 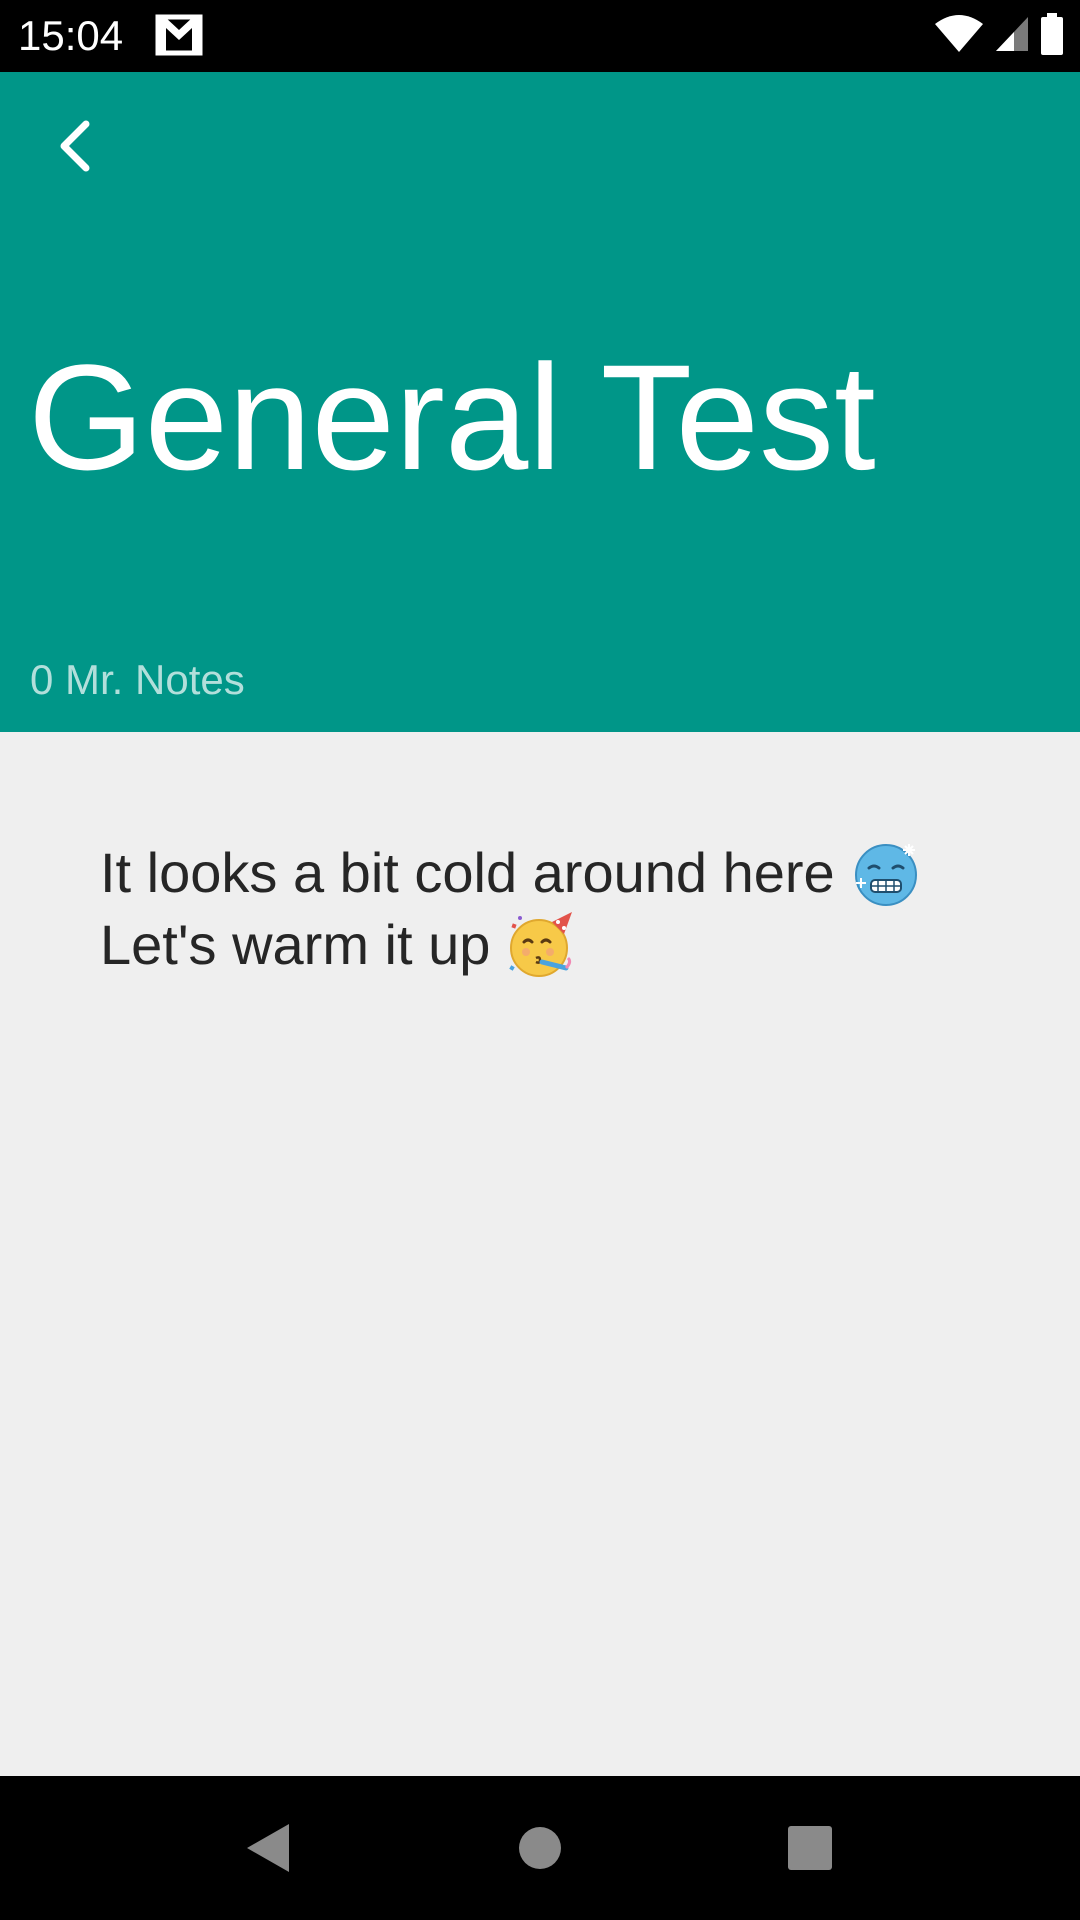 I want to click on wifi-icon, so click(x=959, y=36).